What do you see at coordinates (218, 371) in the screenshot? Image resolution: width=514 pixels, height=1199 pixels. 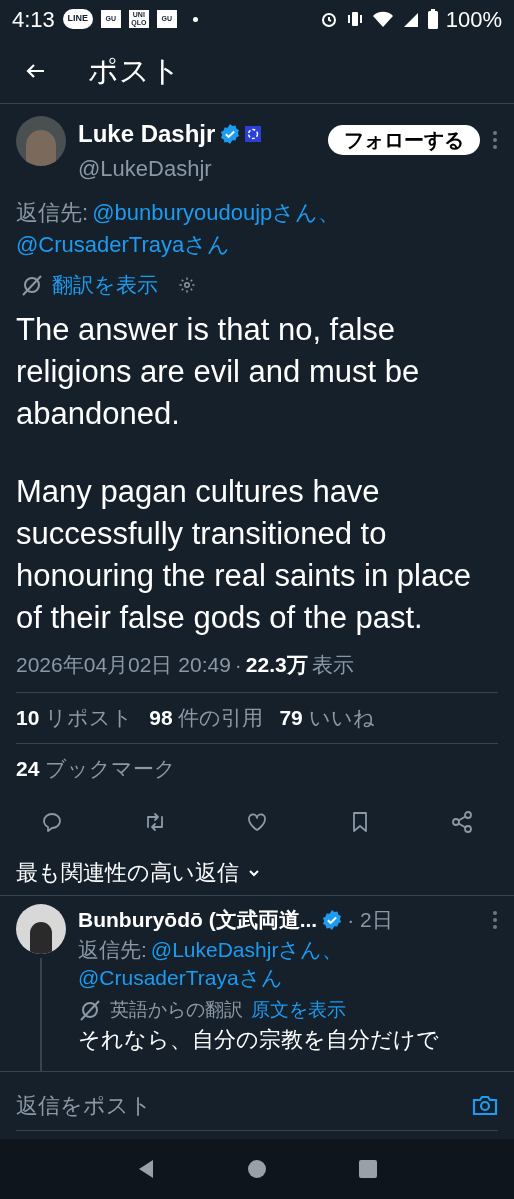 I see `post-text: The answer is that no, false religions are evil and must be abandoned.` at bounding box center [218, 371].